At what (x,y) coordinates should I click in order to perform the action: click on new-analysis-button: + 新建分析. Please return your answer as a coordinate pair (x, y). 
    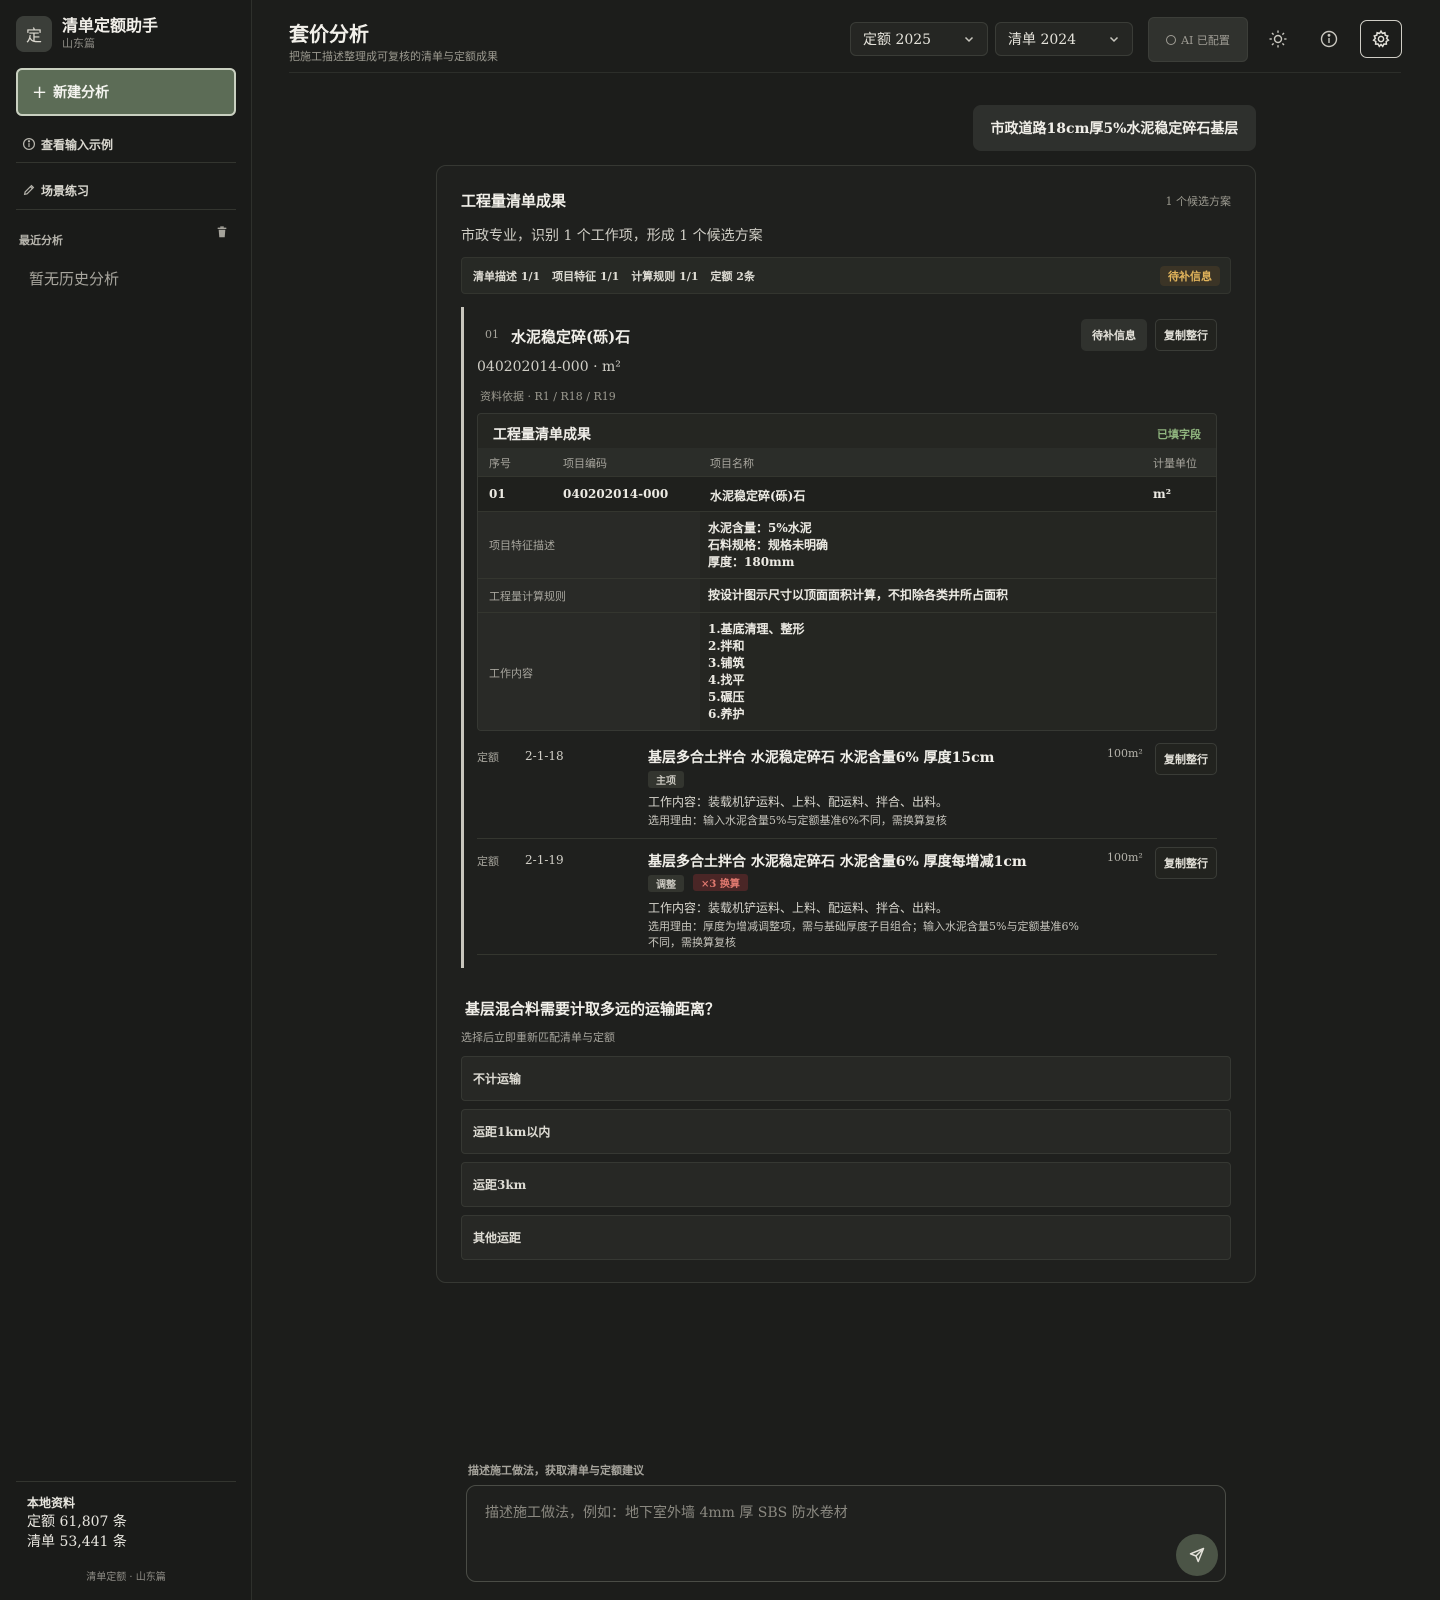
    Looking at the image, I should click on (126, 92).